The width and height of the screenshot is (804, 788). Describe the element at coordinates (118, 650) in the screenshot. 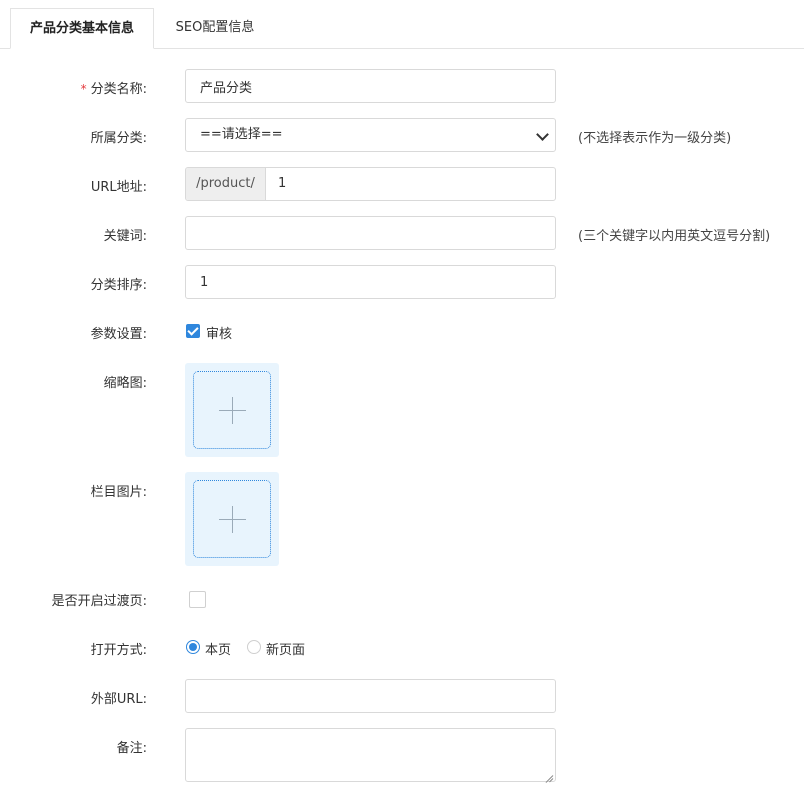

I see `open-mode-label: 打开方式:` at that location.